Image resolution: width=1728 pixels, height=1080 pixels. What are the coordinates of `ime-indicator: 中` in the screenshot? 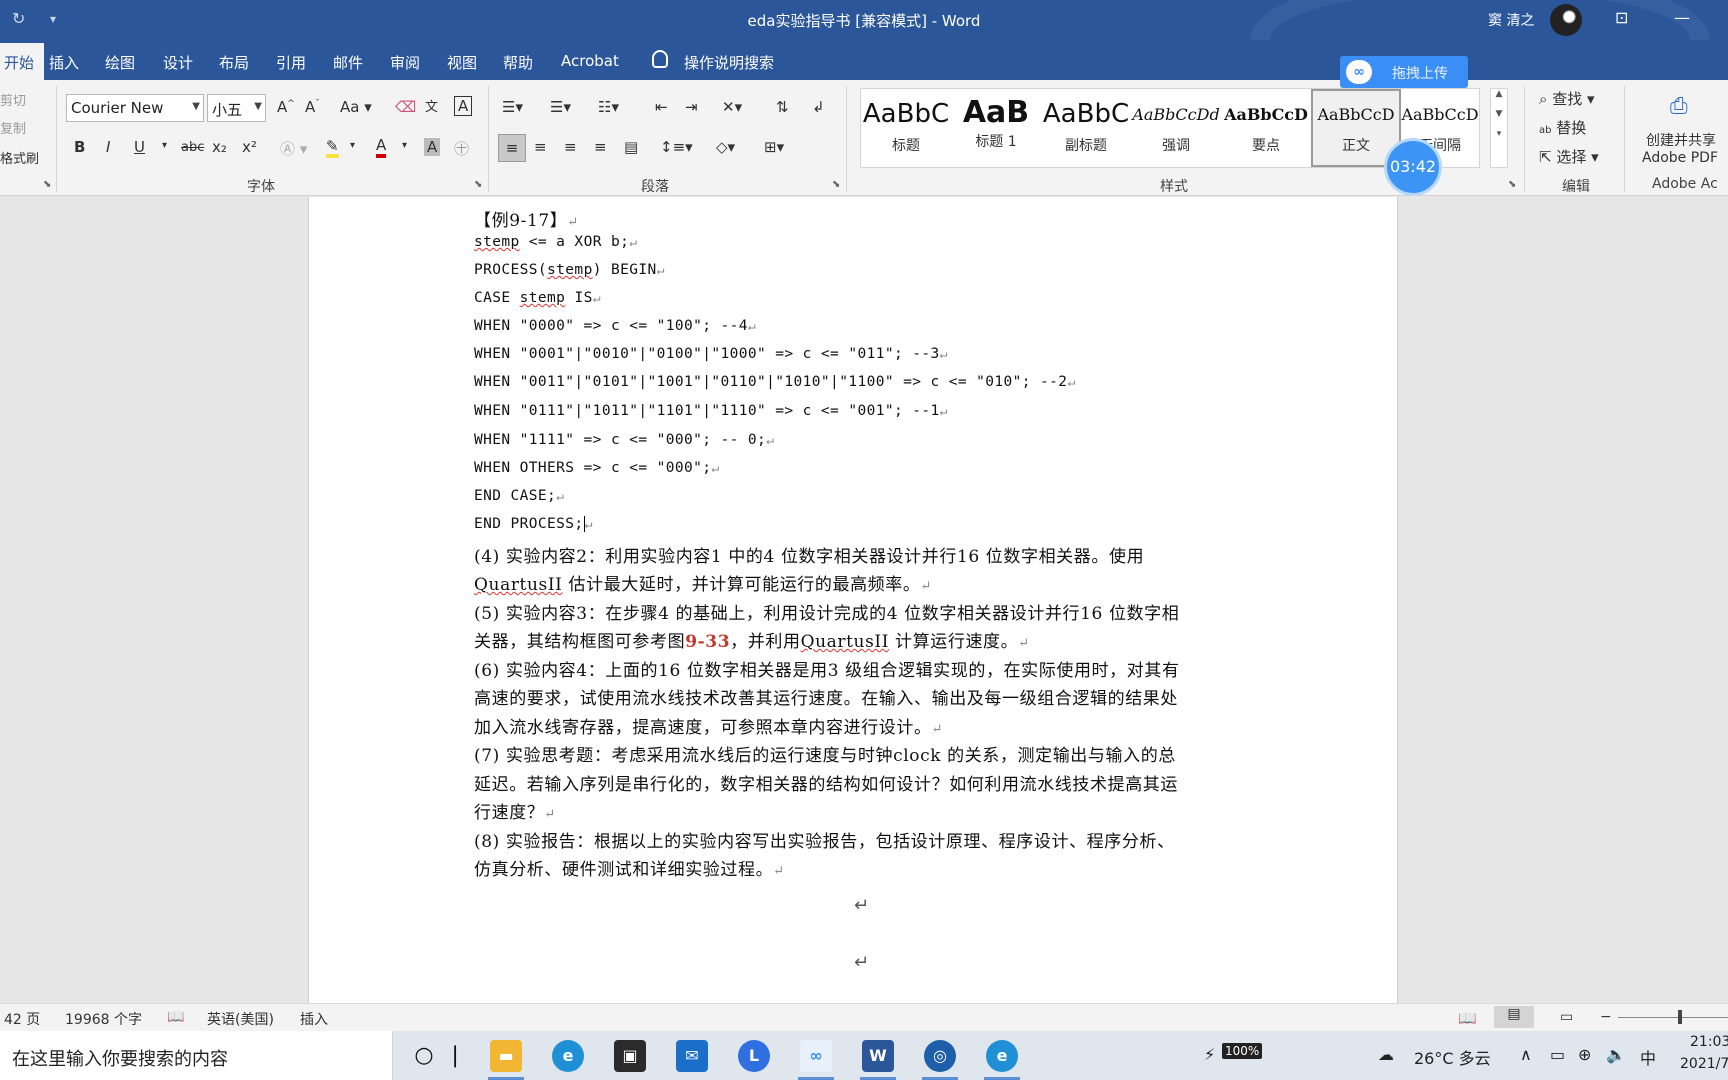 It's located at (1648, 1057).